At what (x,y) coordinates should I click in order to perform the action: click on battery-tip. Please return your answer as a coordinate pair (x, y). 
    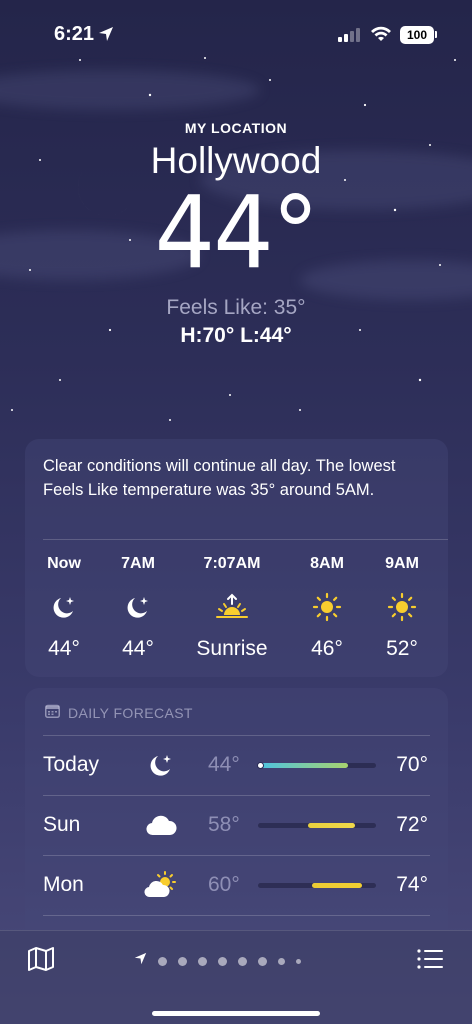
    Looking at the image, I should click on (436, 34).